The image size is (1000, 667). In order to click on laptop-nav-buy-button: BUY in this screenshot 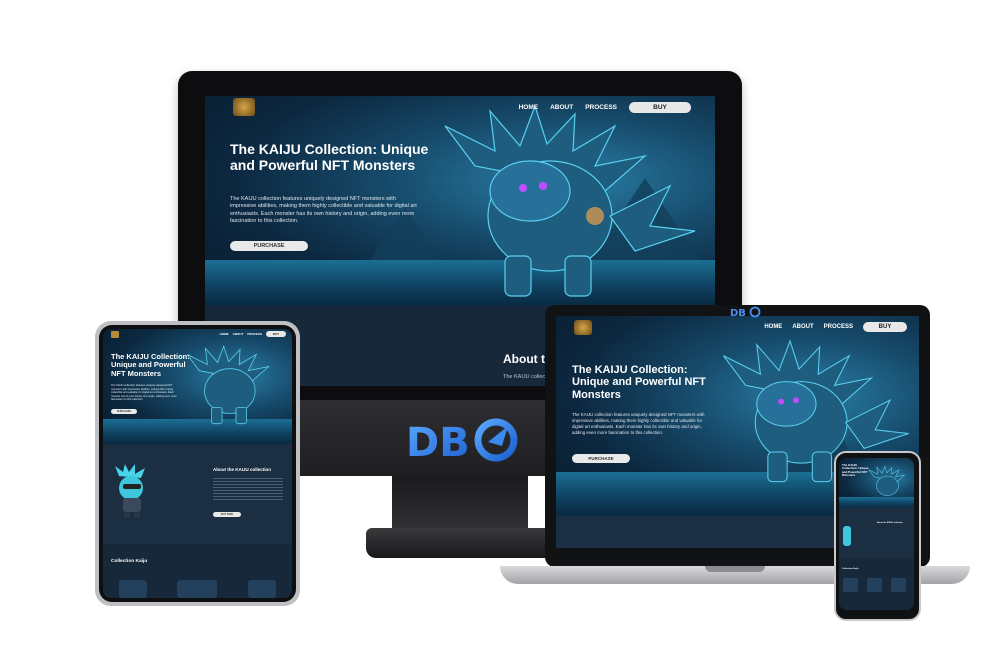, I will do `click(885, 327)`.